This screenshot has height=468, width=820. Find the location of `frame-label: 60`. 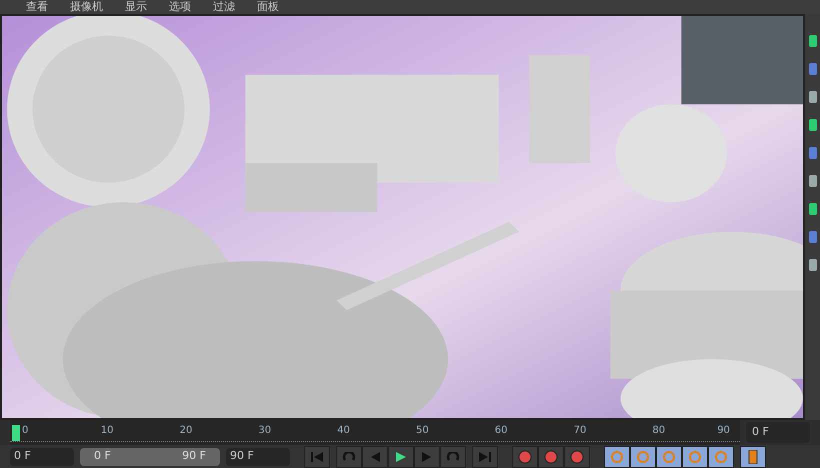

frame-label: 60 is located at coordinates (501, 431).